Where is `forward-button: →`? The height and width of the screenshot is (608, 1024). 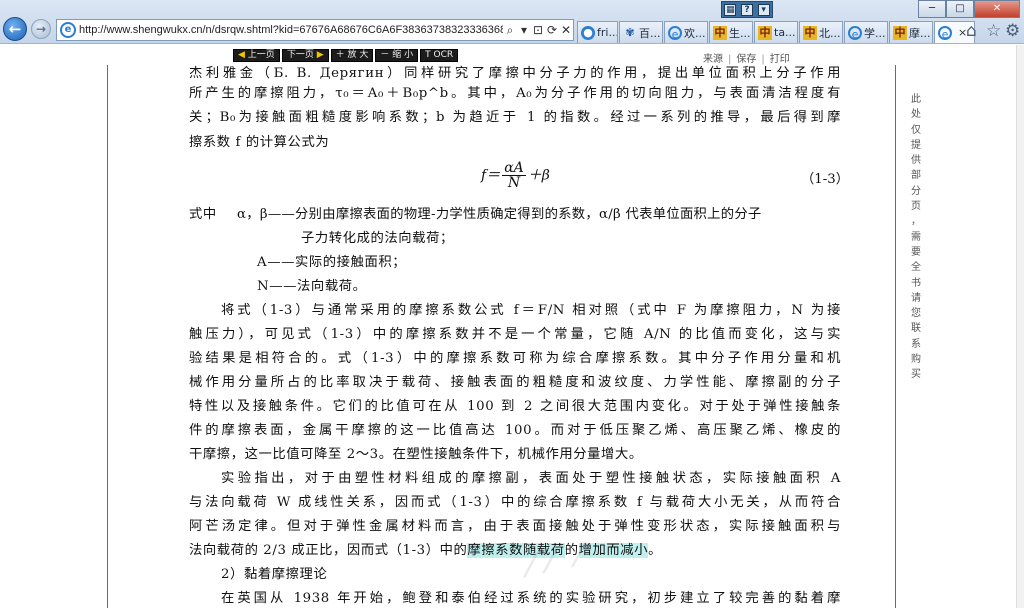
forward-button: → is located at coordinates (41, 29).